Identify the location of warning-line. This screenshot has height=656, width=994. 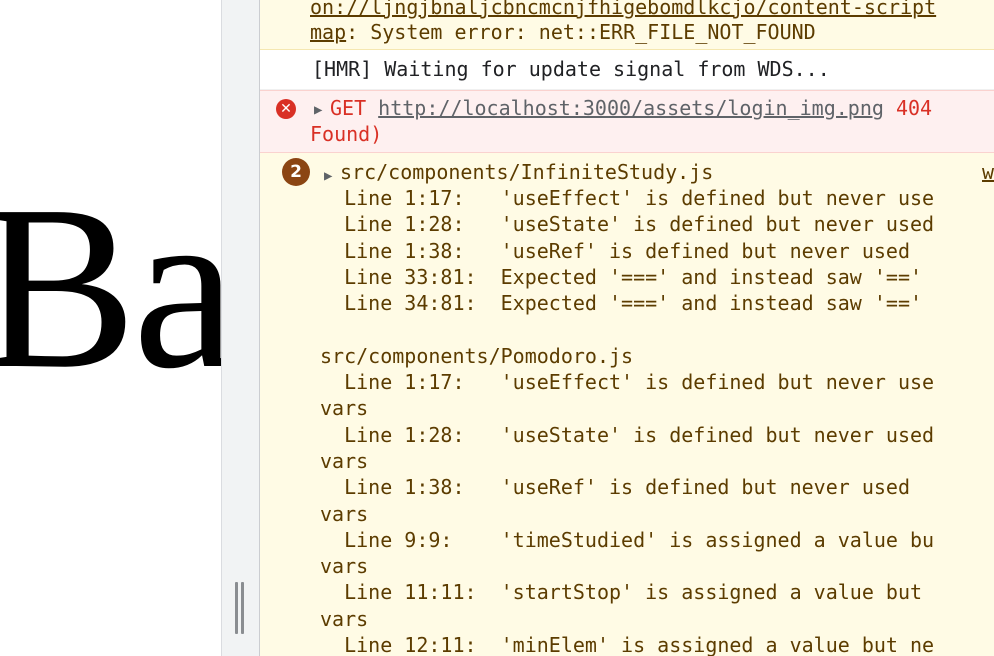
(627, 329).